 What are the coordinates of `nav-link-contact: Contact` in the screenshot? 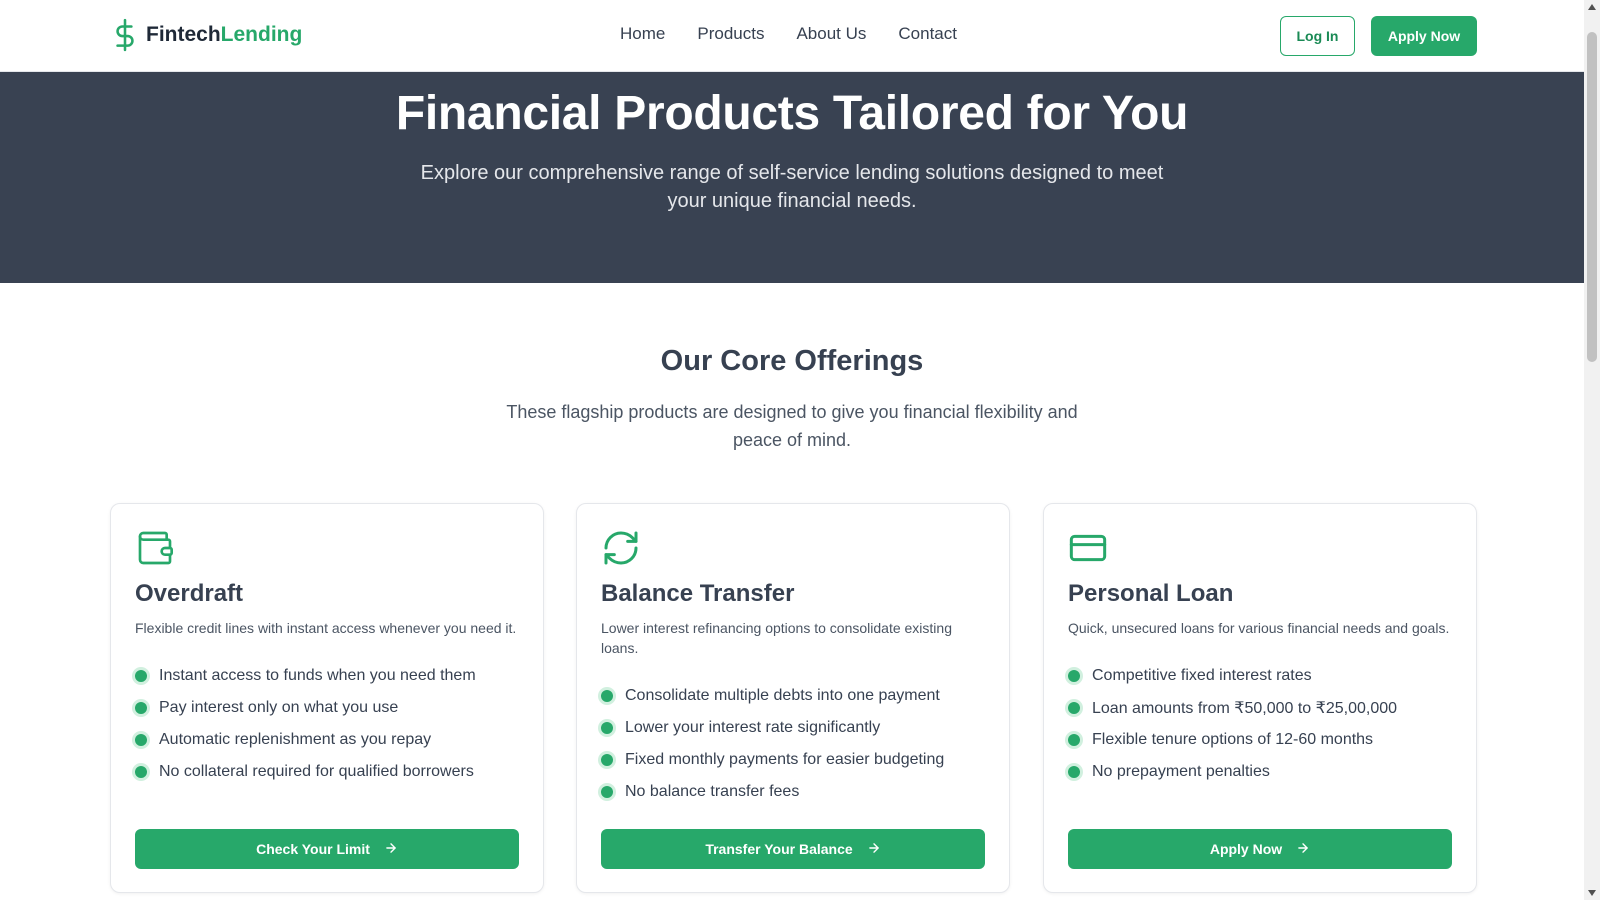 It's located at (927, 34).